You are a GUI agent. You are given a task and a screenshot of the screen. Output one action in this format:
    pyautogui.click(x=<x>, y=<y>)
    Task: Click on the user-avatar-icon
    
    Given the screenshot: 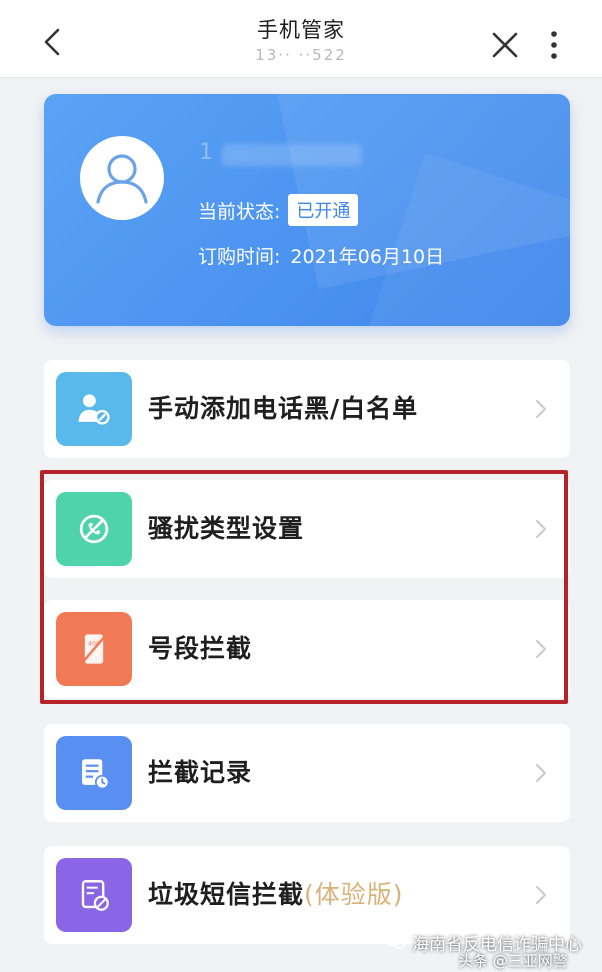 What is the action you would take?
    pyautogui.click(x=122, y=179)
    